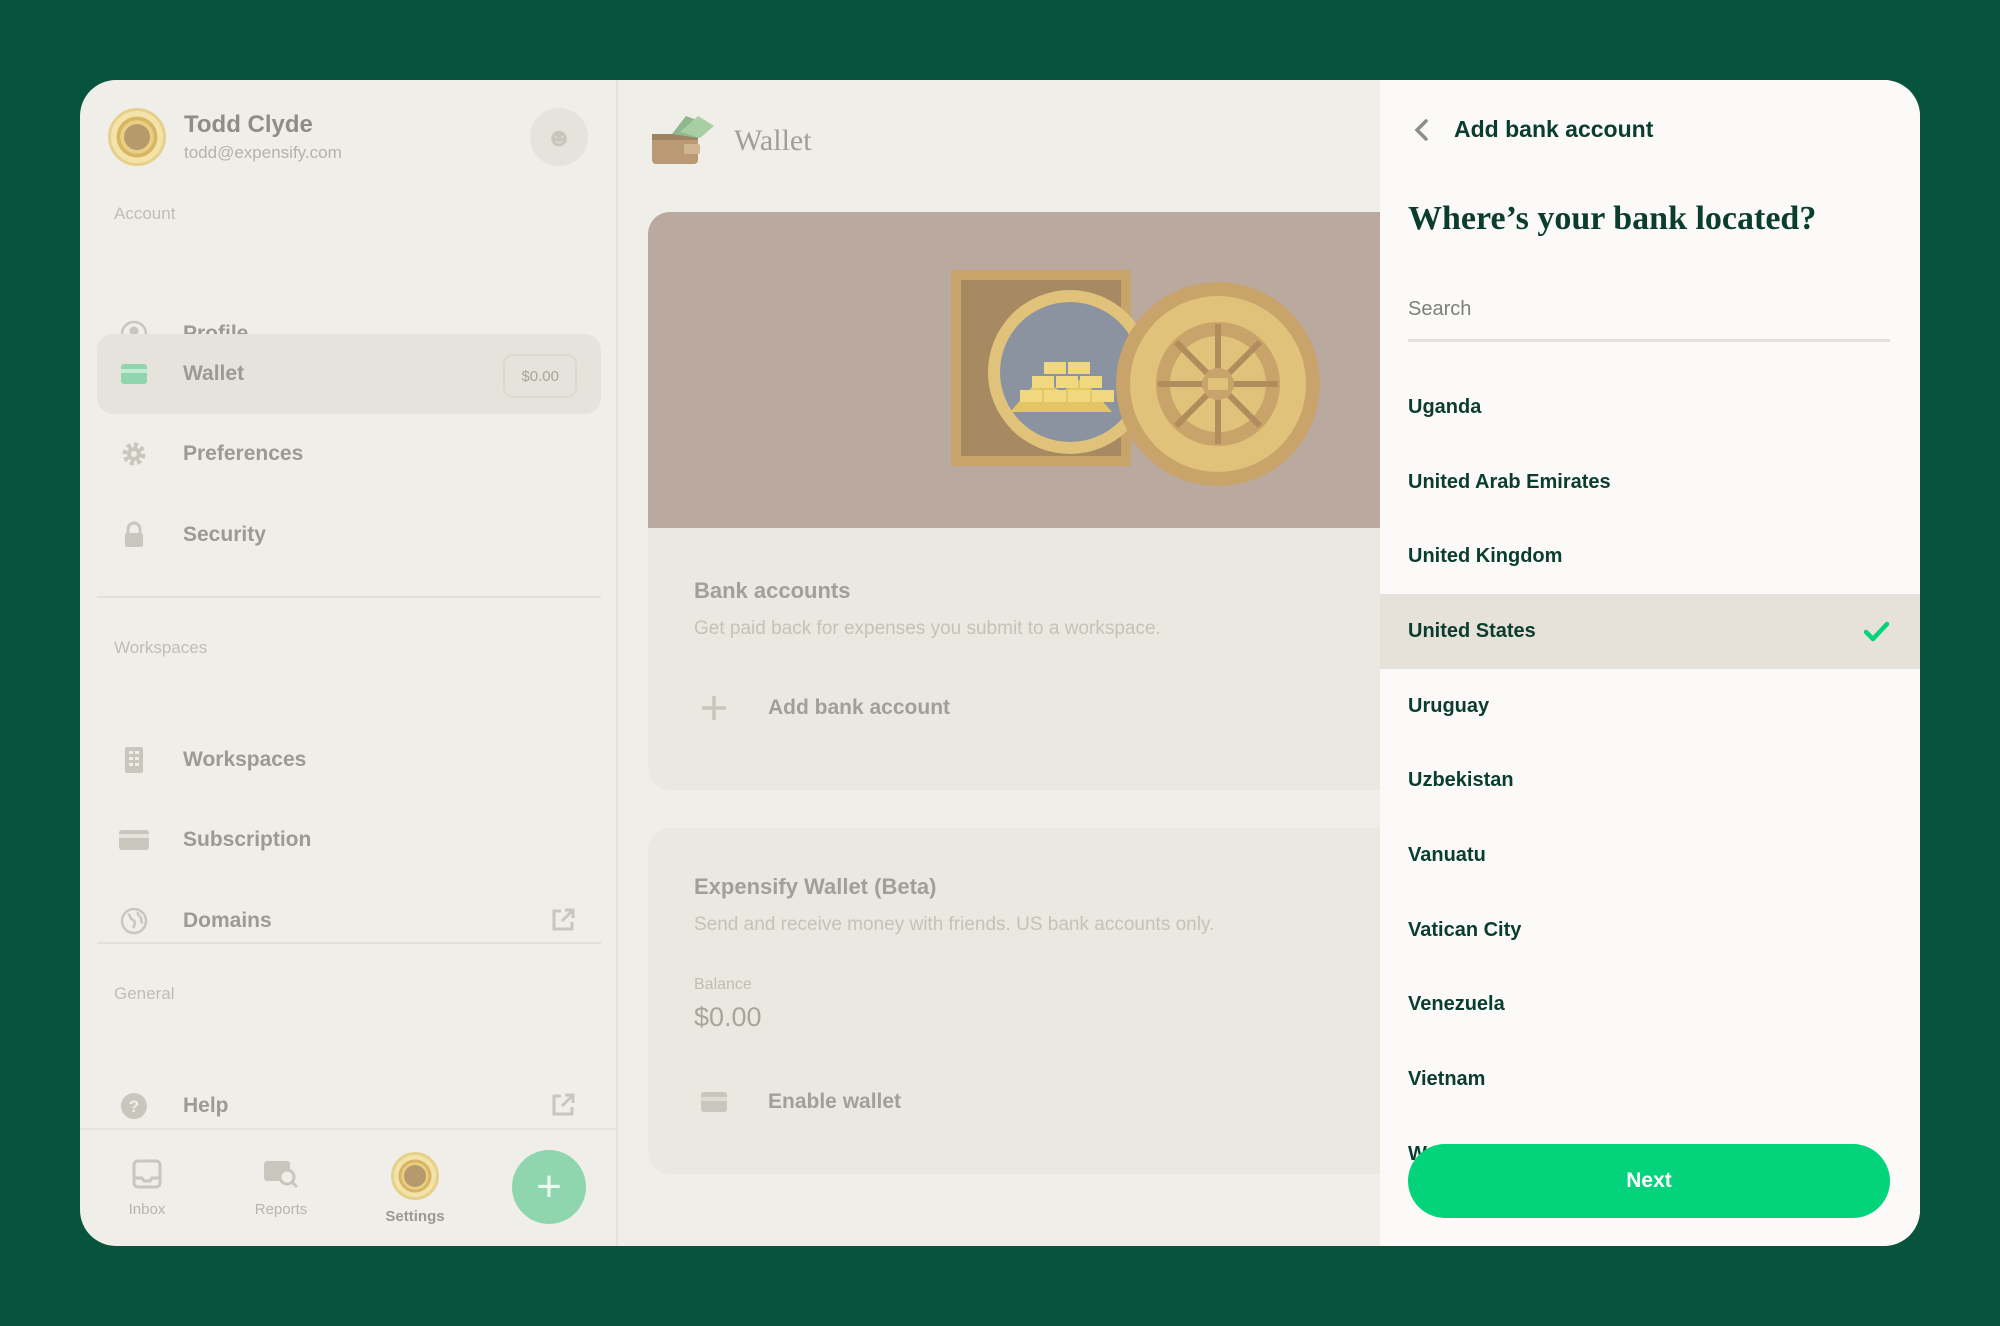  I want to click on credit-card-icon, so click(134, 840).